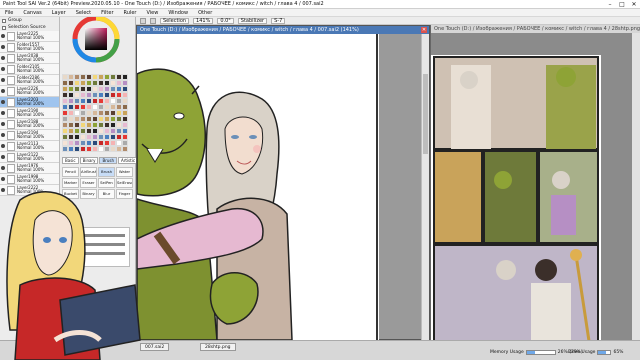 The image size is (640, 360). I want to click on layer-row: Layer1976 Normal 100%, so click(29, 168).